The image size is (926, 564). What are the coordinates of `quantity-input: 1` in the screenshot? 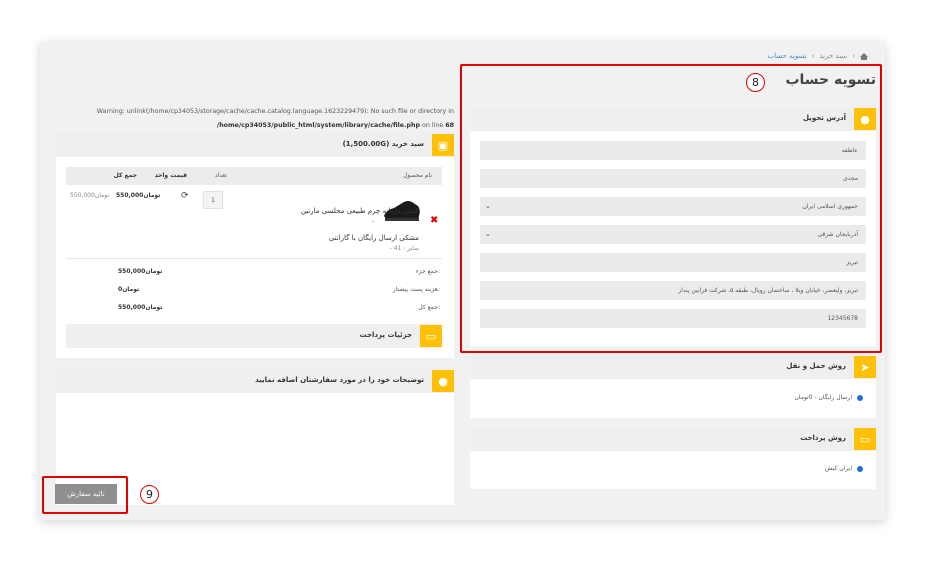 It's located at (213, 200).